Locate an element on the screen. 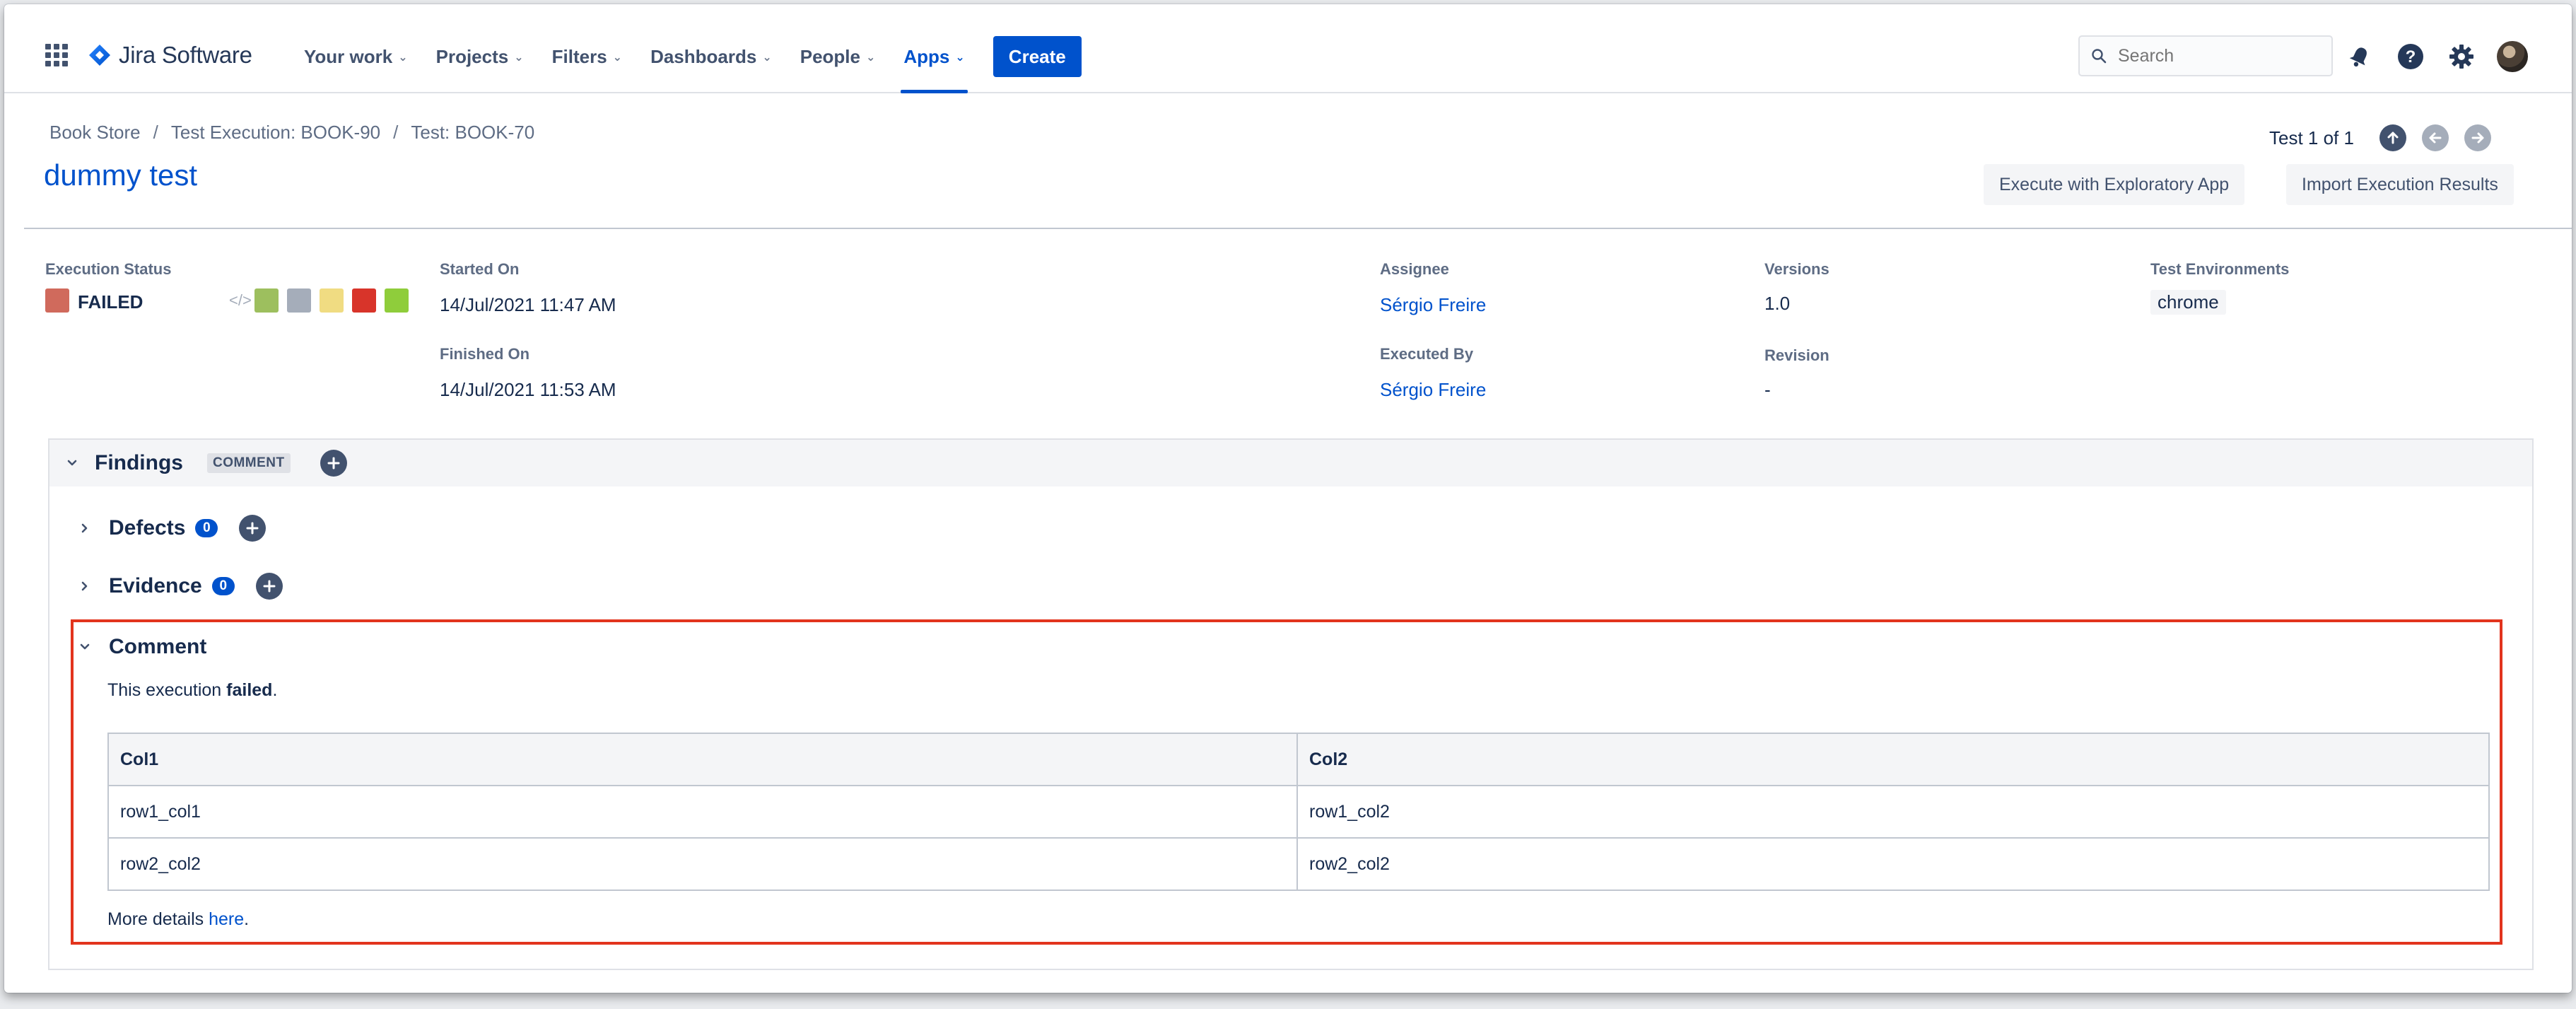 The width and height of the screenshot is (2576, 1009). environment-tag: chrome is located at coordinates (2188, 302).